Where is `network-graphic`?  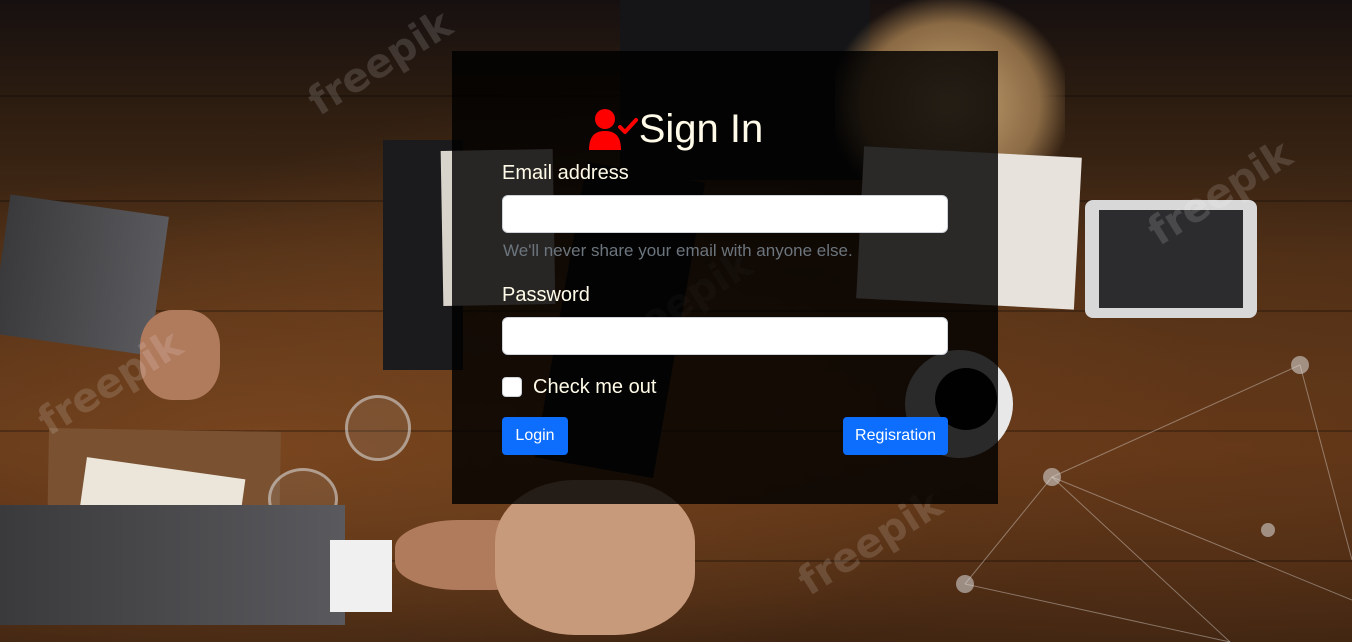 network-graphic is located at coordinates (1154, 499).